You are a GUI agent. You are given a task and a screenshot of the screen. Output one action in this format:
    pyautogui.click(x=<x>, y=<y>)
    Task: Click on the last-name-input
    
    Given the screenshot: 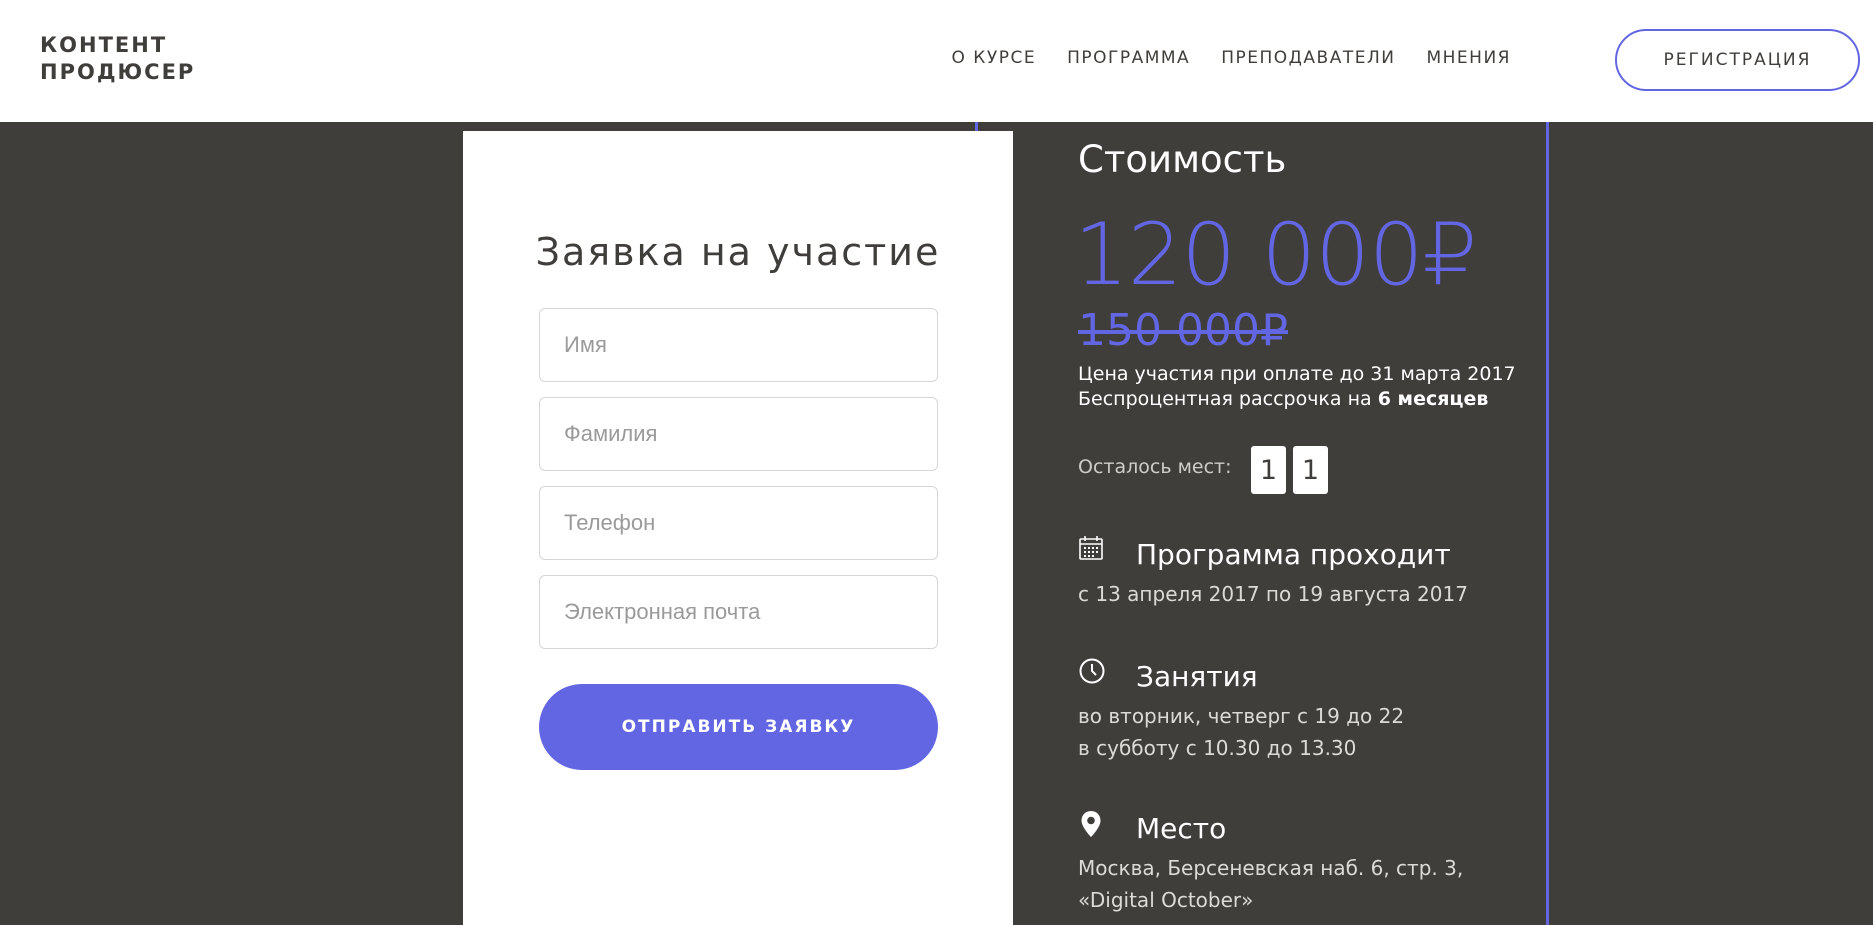 What is the action you would take?
    pyautogui.click(x=738, y=434)
    